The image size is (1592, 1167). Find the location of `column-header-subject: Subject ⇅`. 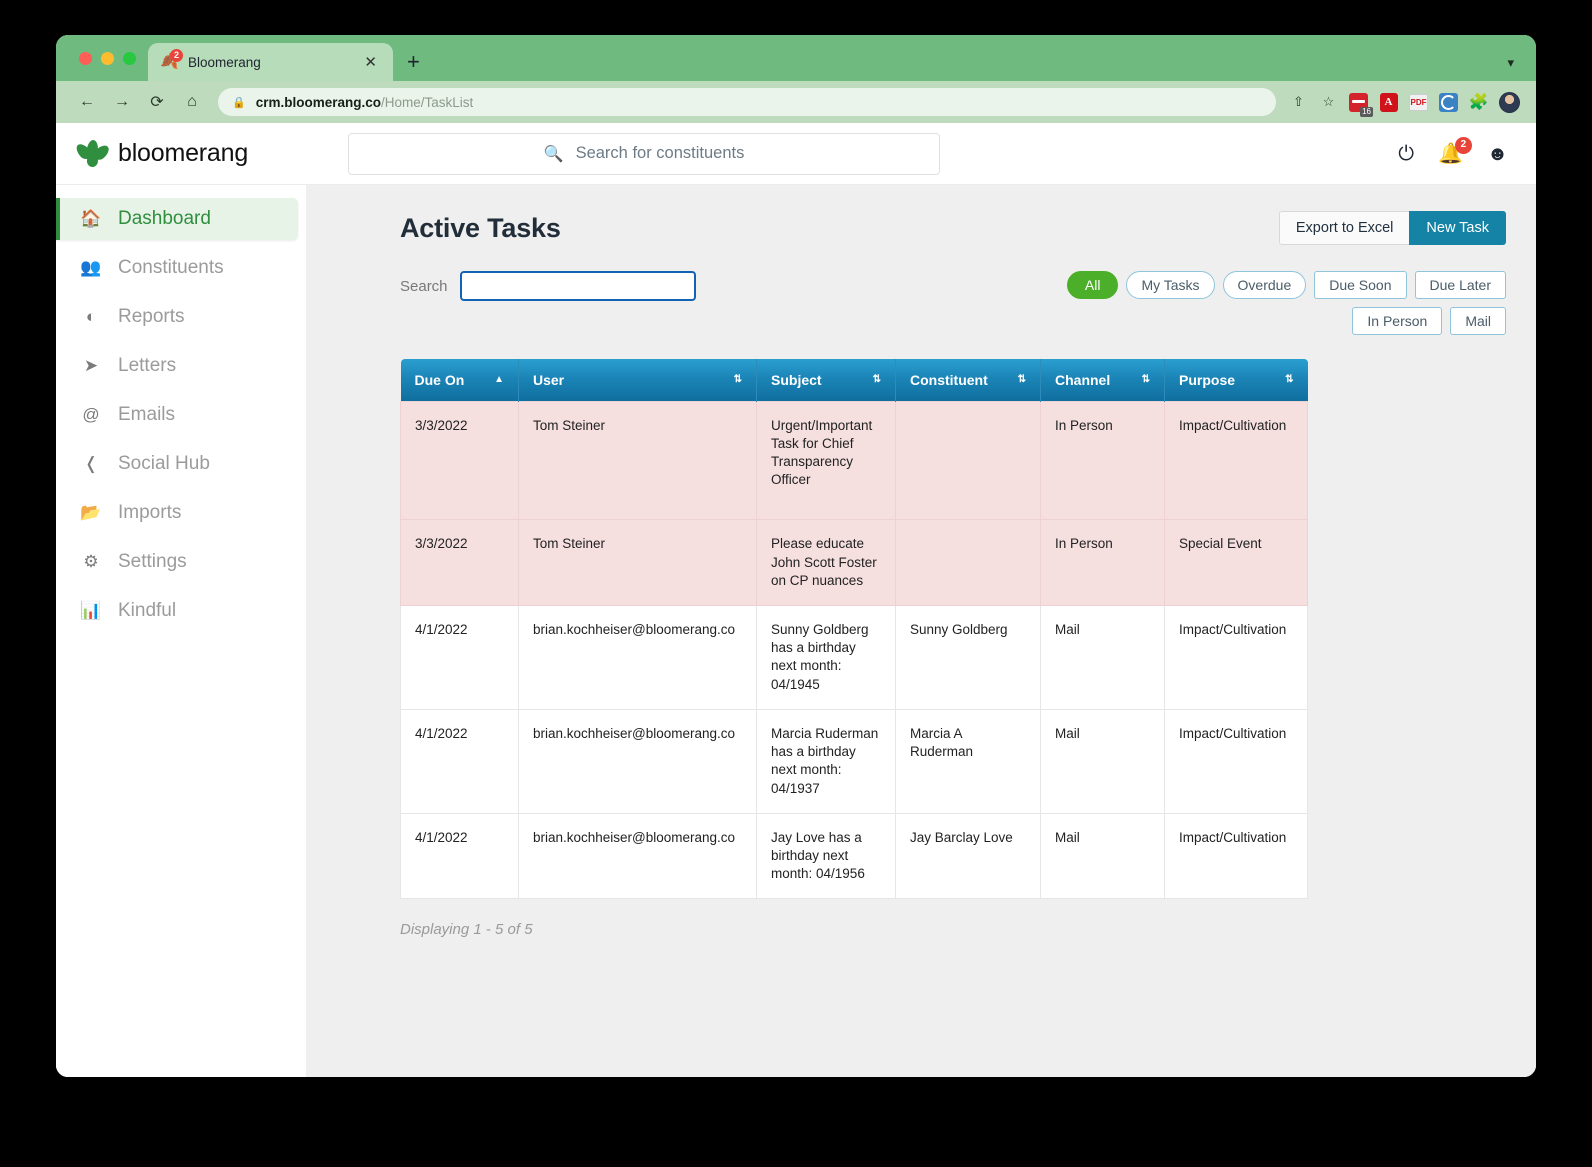

column-header-subject: Subject ⇅ is located at coordinates (826, 380).